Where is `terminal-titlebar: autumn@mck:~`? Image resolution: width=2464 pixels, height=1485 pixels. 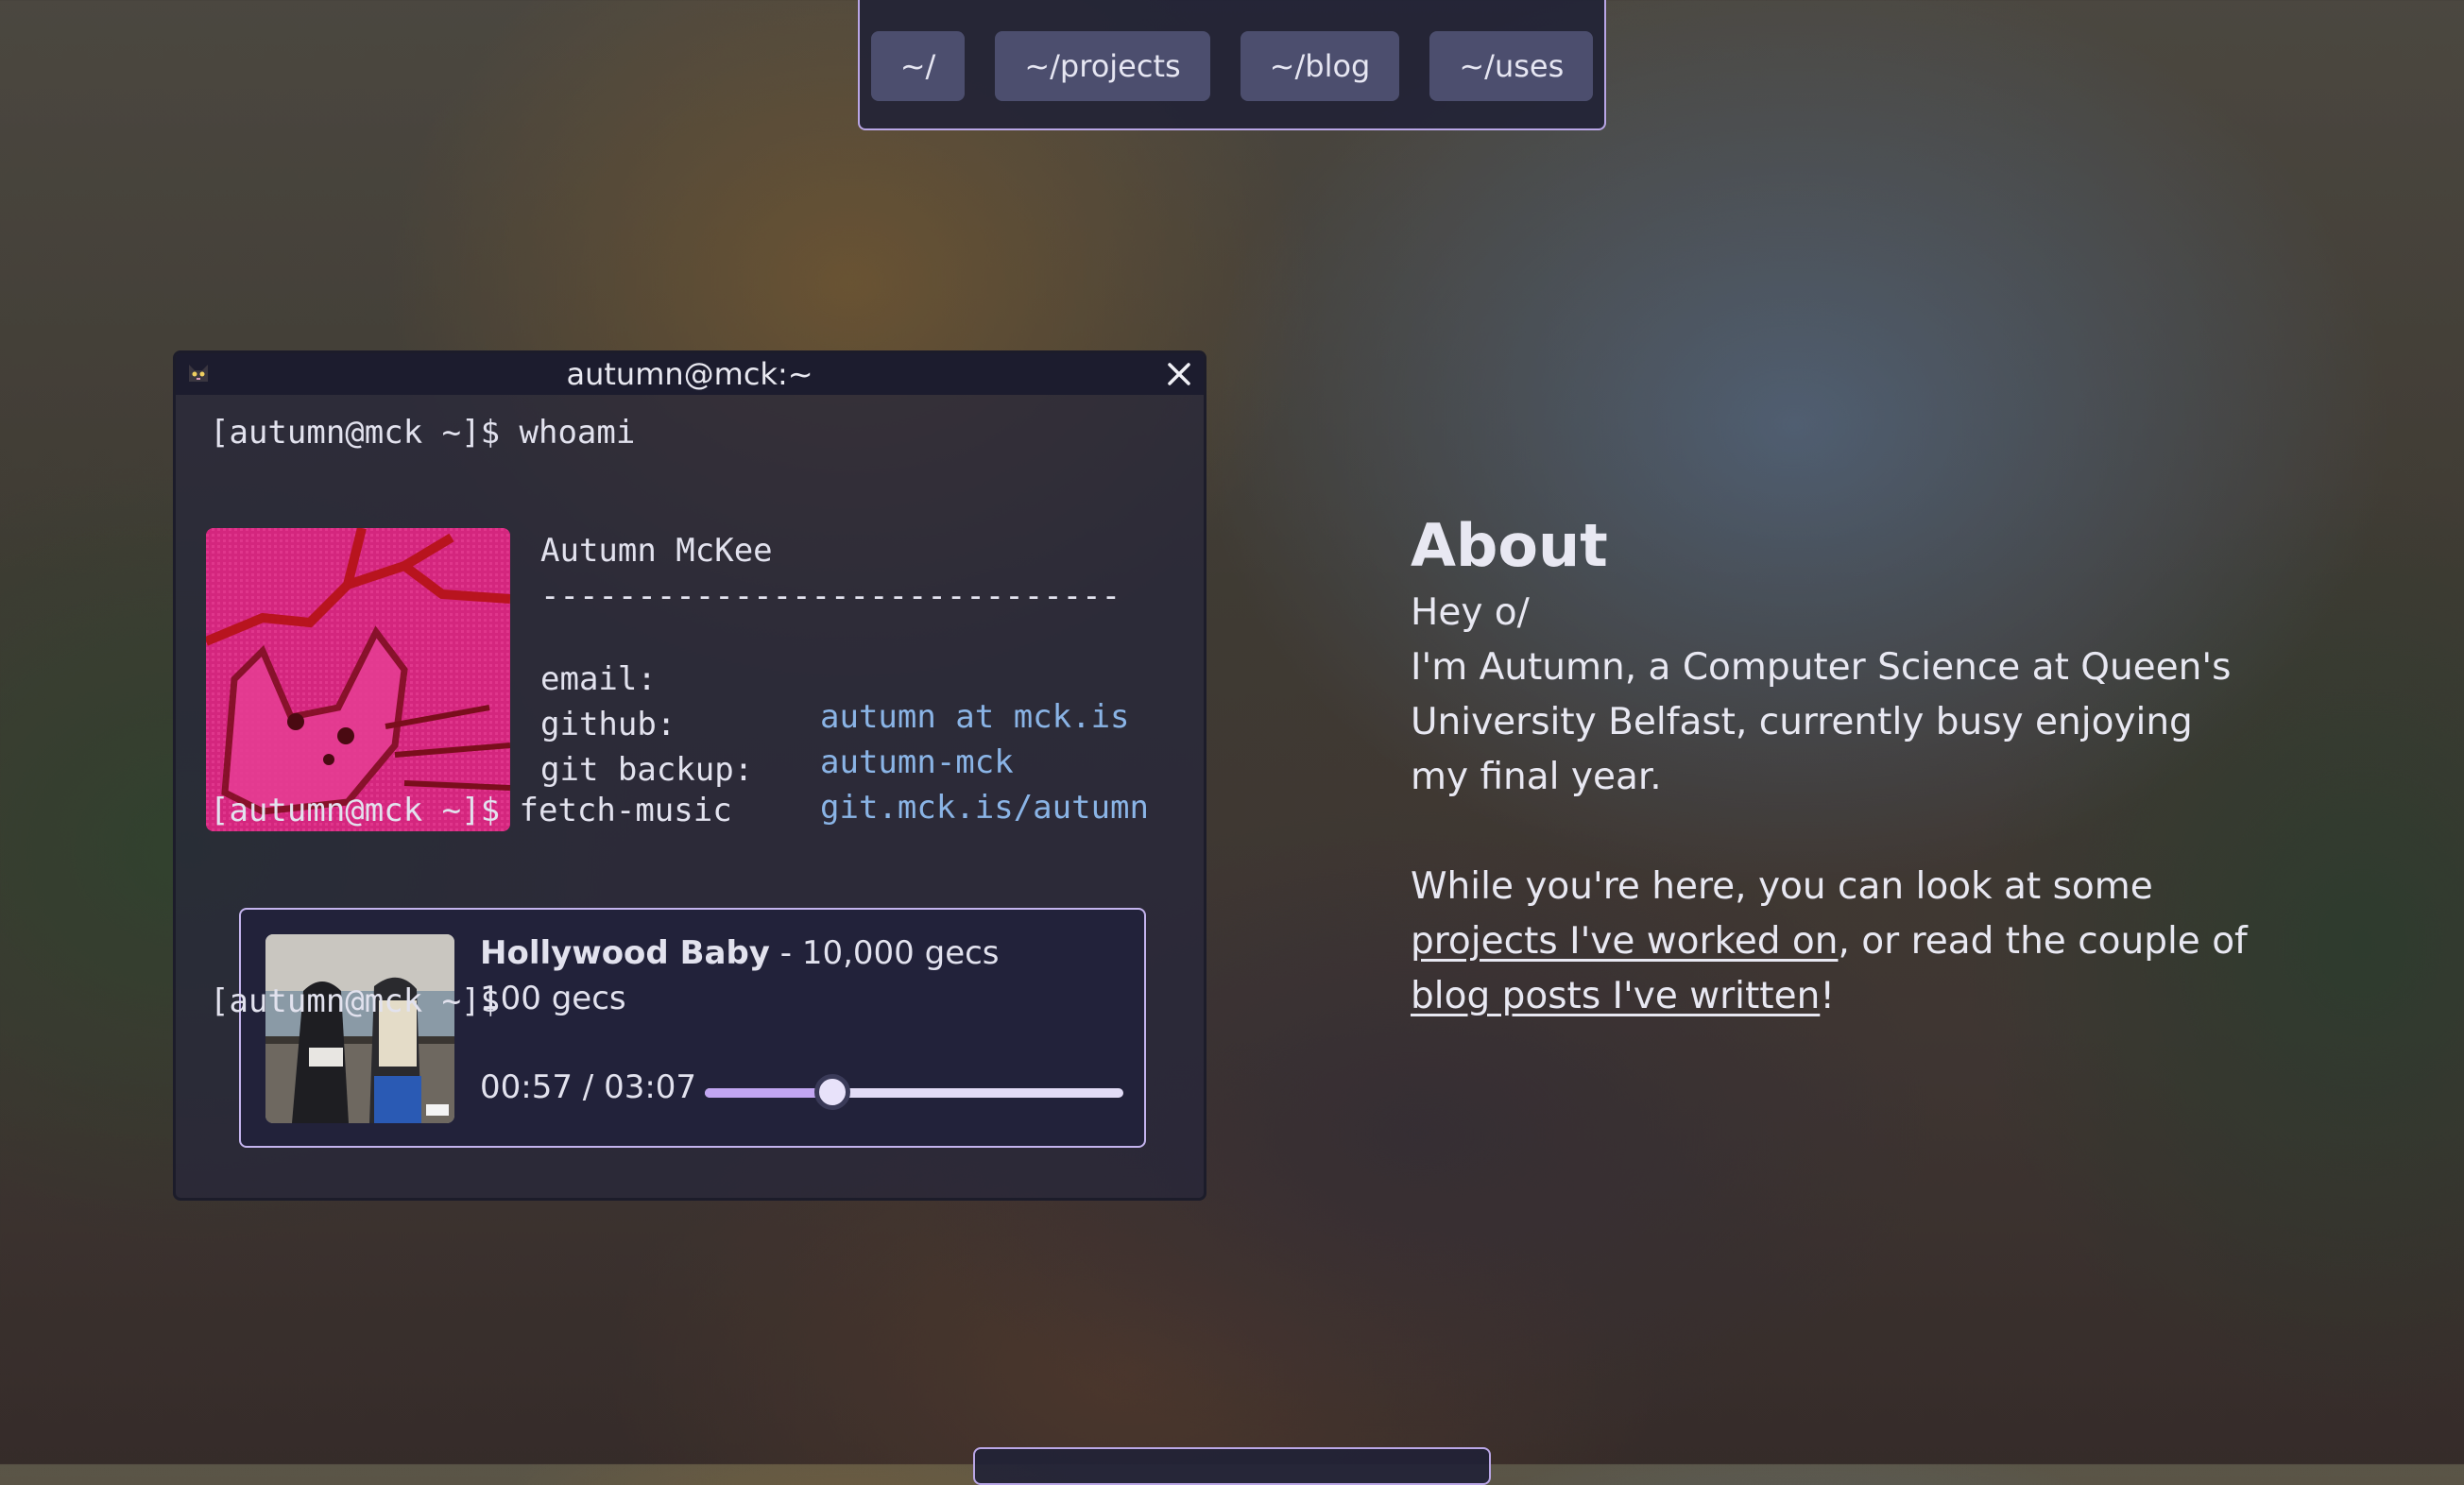 terminal-titlebar: autumn@mck:~ is located at coordinates (690, 374).